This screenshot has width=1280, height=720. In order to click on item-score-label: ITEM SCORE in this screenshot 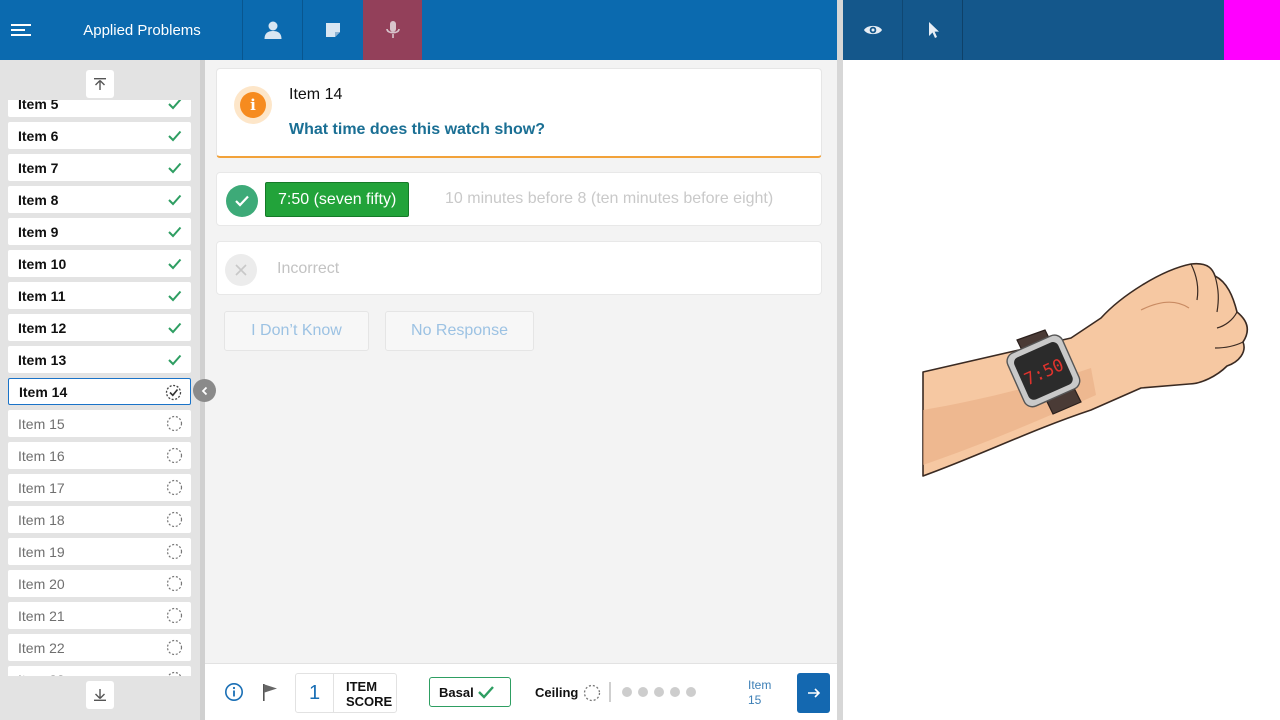, I will do `click(372, 694)`.